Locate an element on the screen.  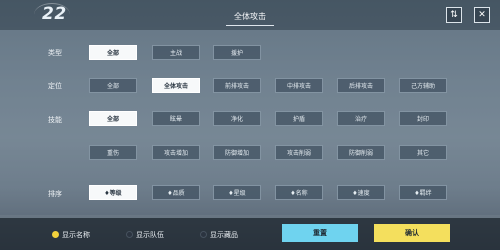
position-option-back: 后排攻击 is located at coordinates (361, 85).